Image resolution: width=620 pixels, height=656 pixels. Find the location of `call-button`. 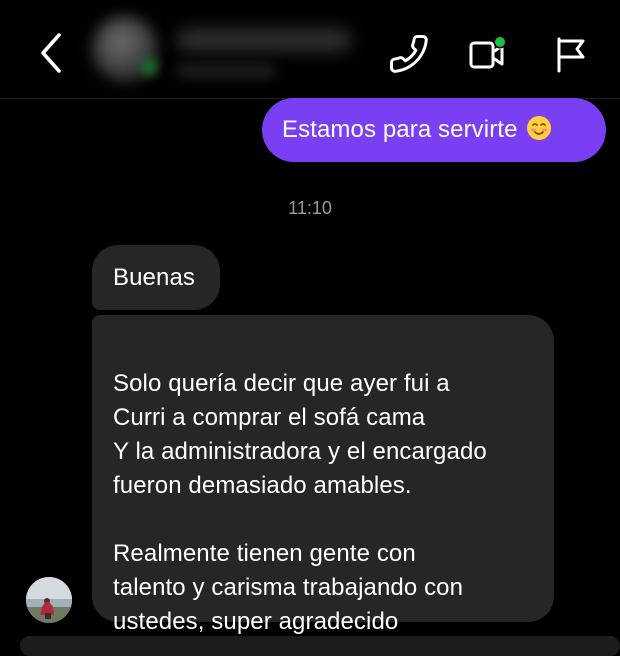

call-button is located at coordinates (409, 54).